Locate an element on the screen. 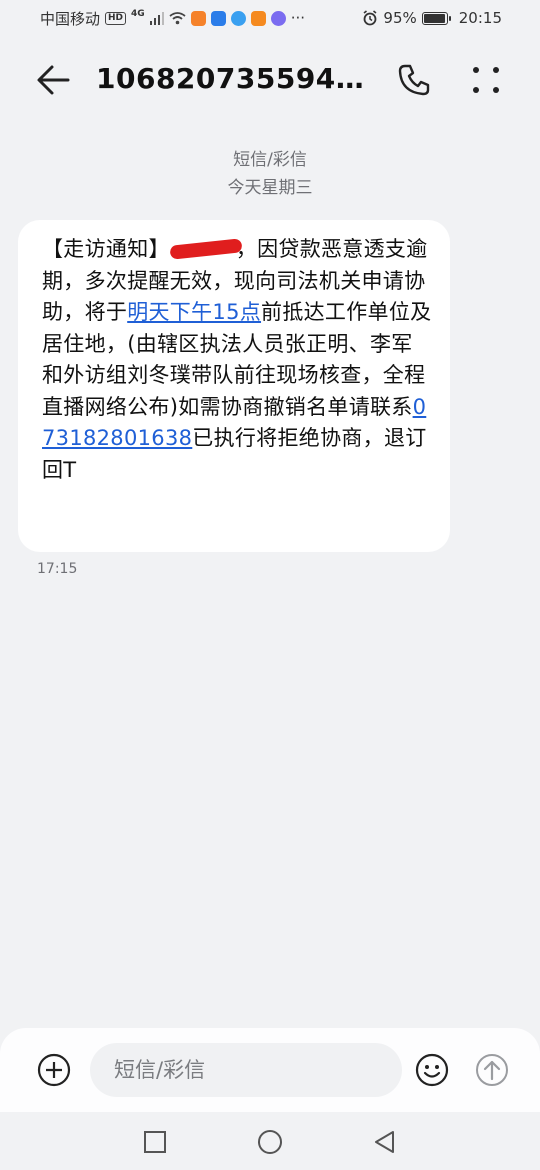 The image size is (540, 1170). date-separator: 今天星期三 is located at coordinates (270, 188).